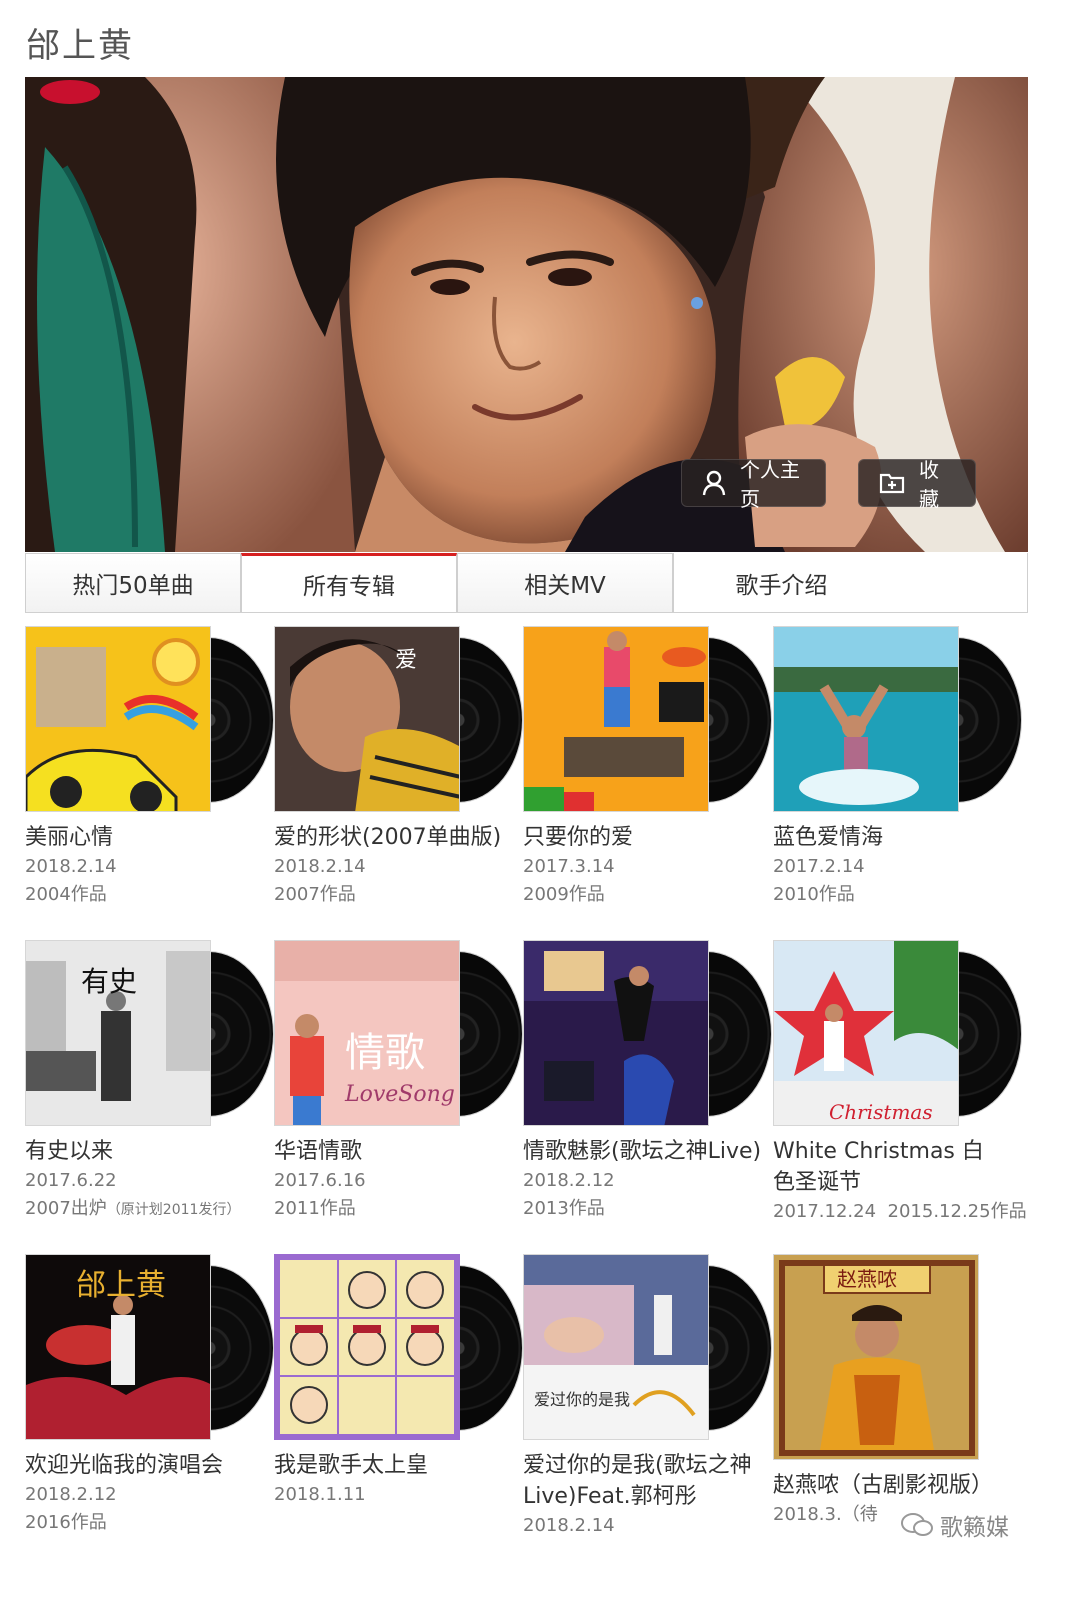 This screenshot has height=1608, width=1080. What do you see at coordinates (648, 1151) in the screenshot?
I see `album-title: 情歌魅影(歌坛之神Live)` at bounding box center [648, 1151].